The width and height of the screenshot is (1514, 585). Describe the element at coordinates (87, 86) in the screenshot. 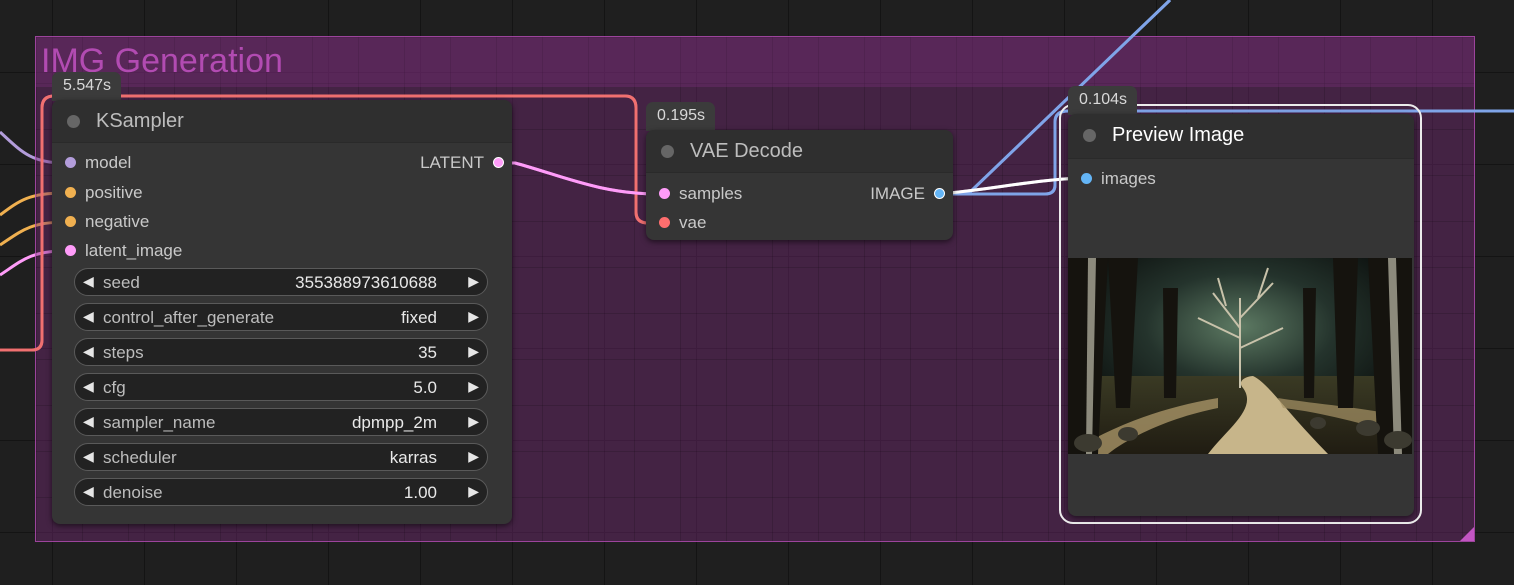

I see `ksampler-timer: 5.547s` at that location.